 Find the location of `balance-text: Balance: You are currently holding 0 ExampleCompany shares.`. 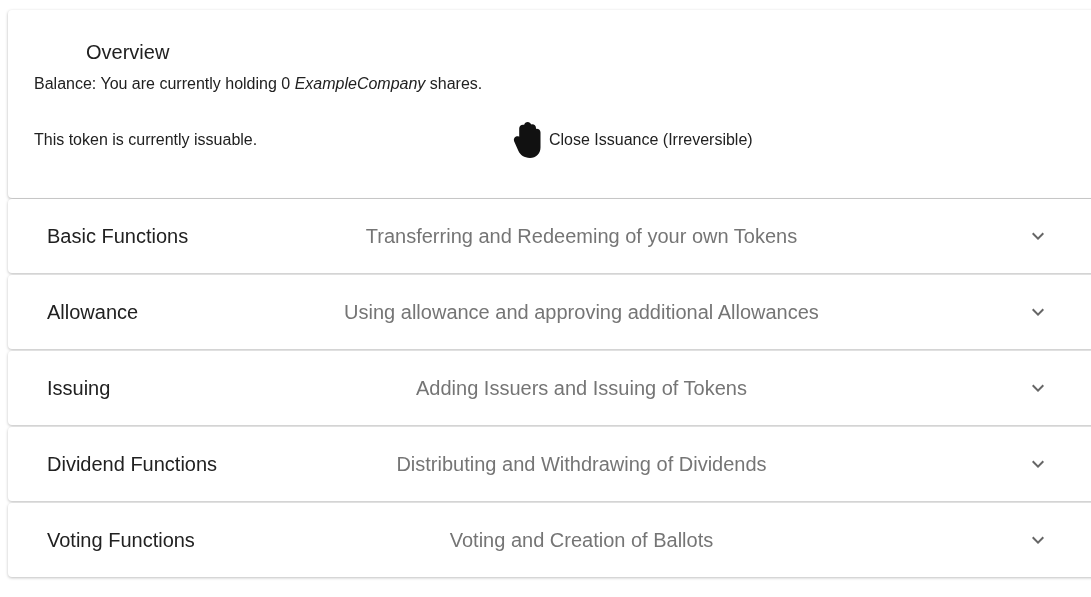

balance-text: Balance: You are currently holding 0 ExampleCompany shares. is located at coordinates (259, 84).